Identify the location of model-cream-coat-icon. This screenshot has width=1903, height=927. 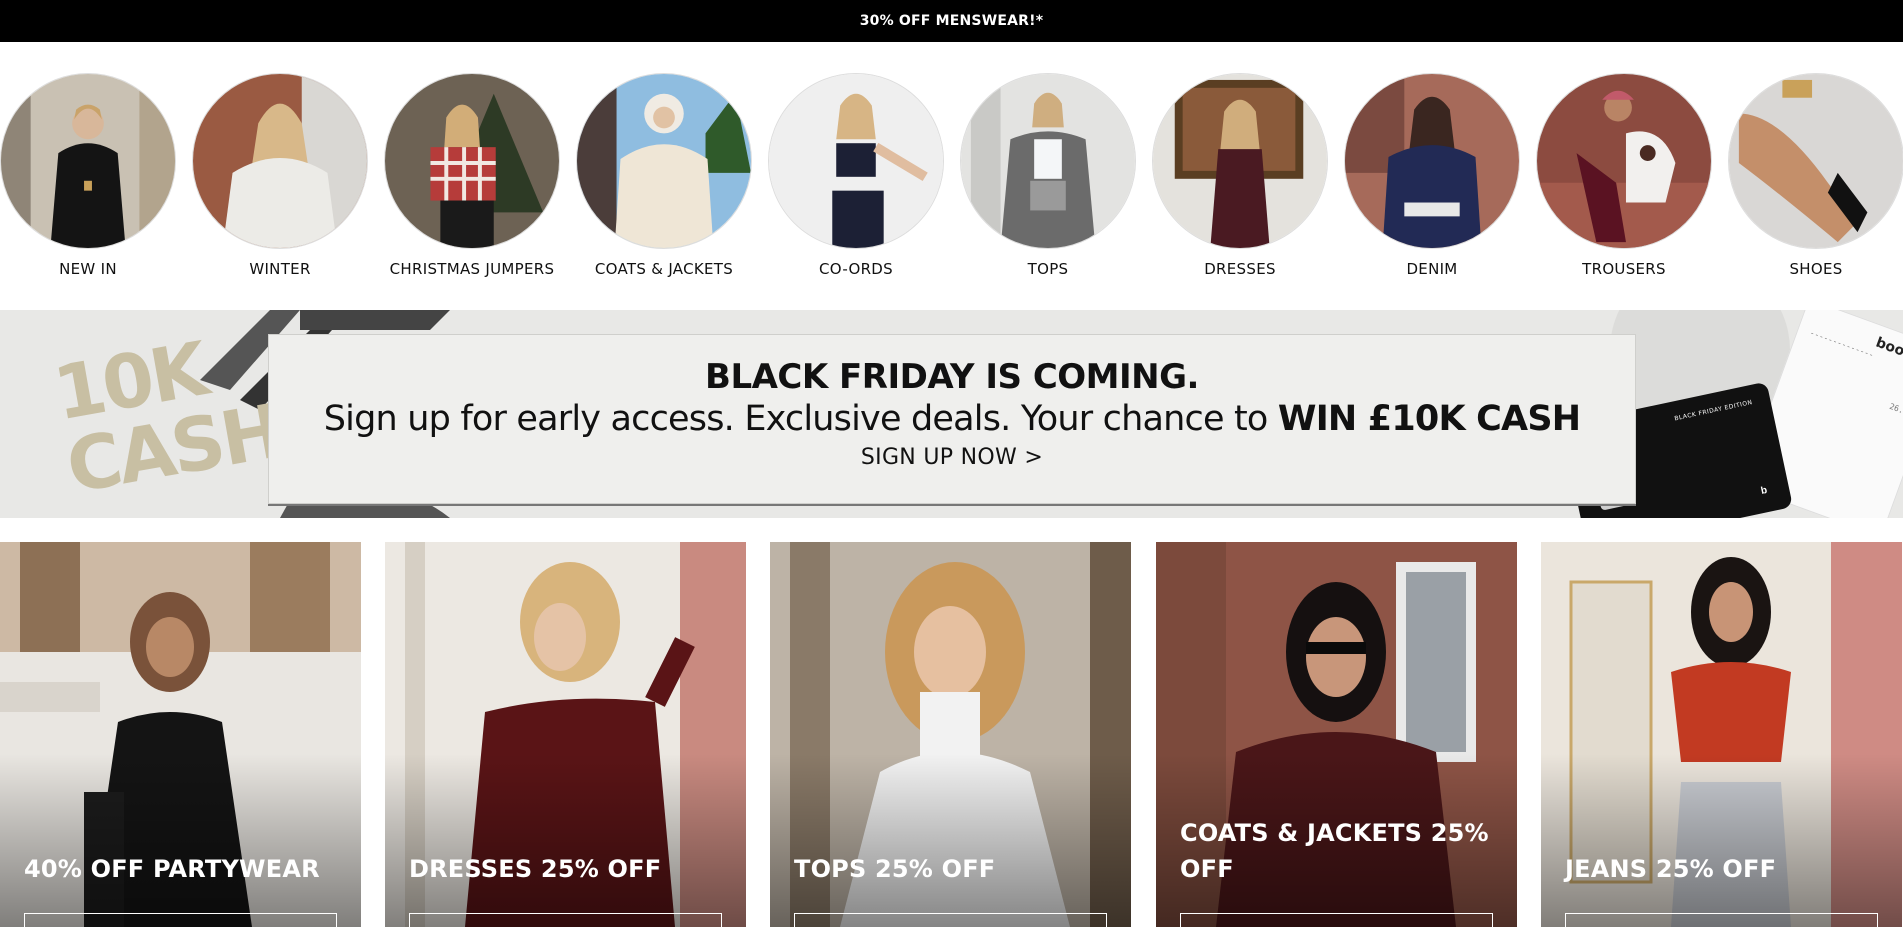
(664, 161).